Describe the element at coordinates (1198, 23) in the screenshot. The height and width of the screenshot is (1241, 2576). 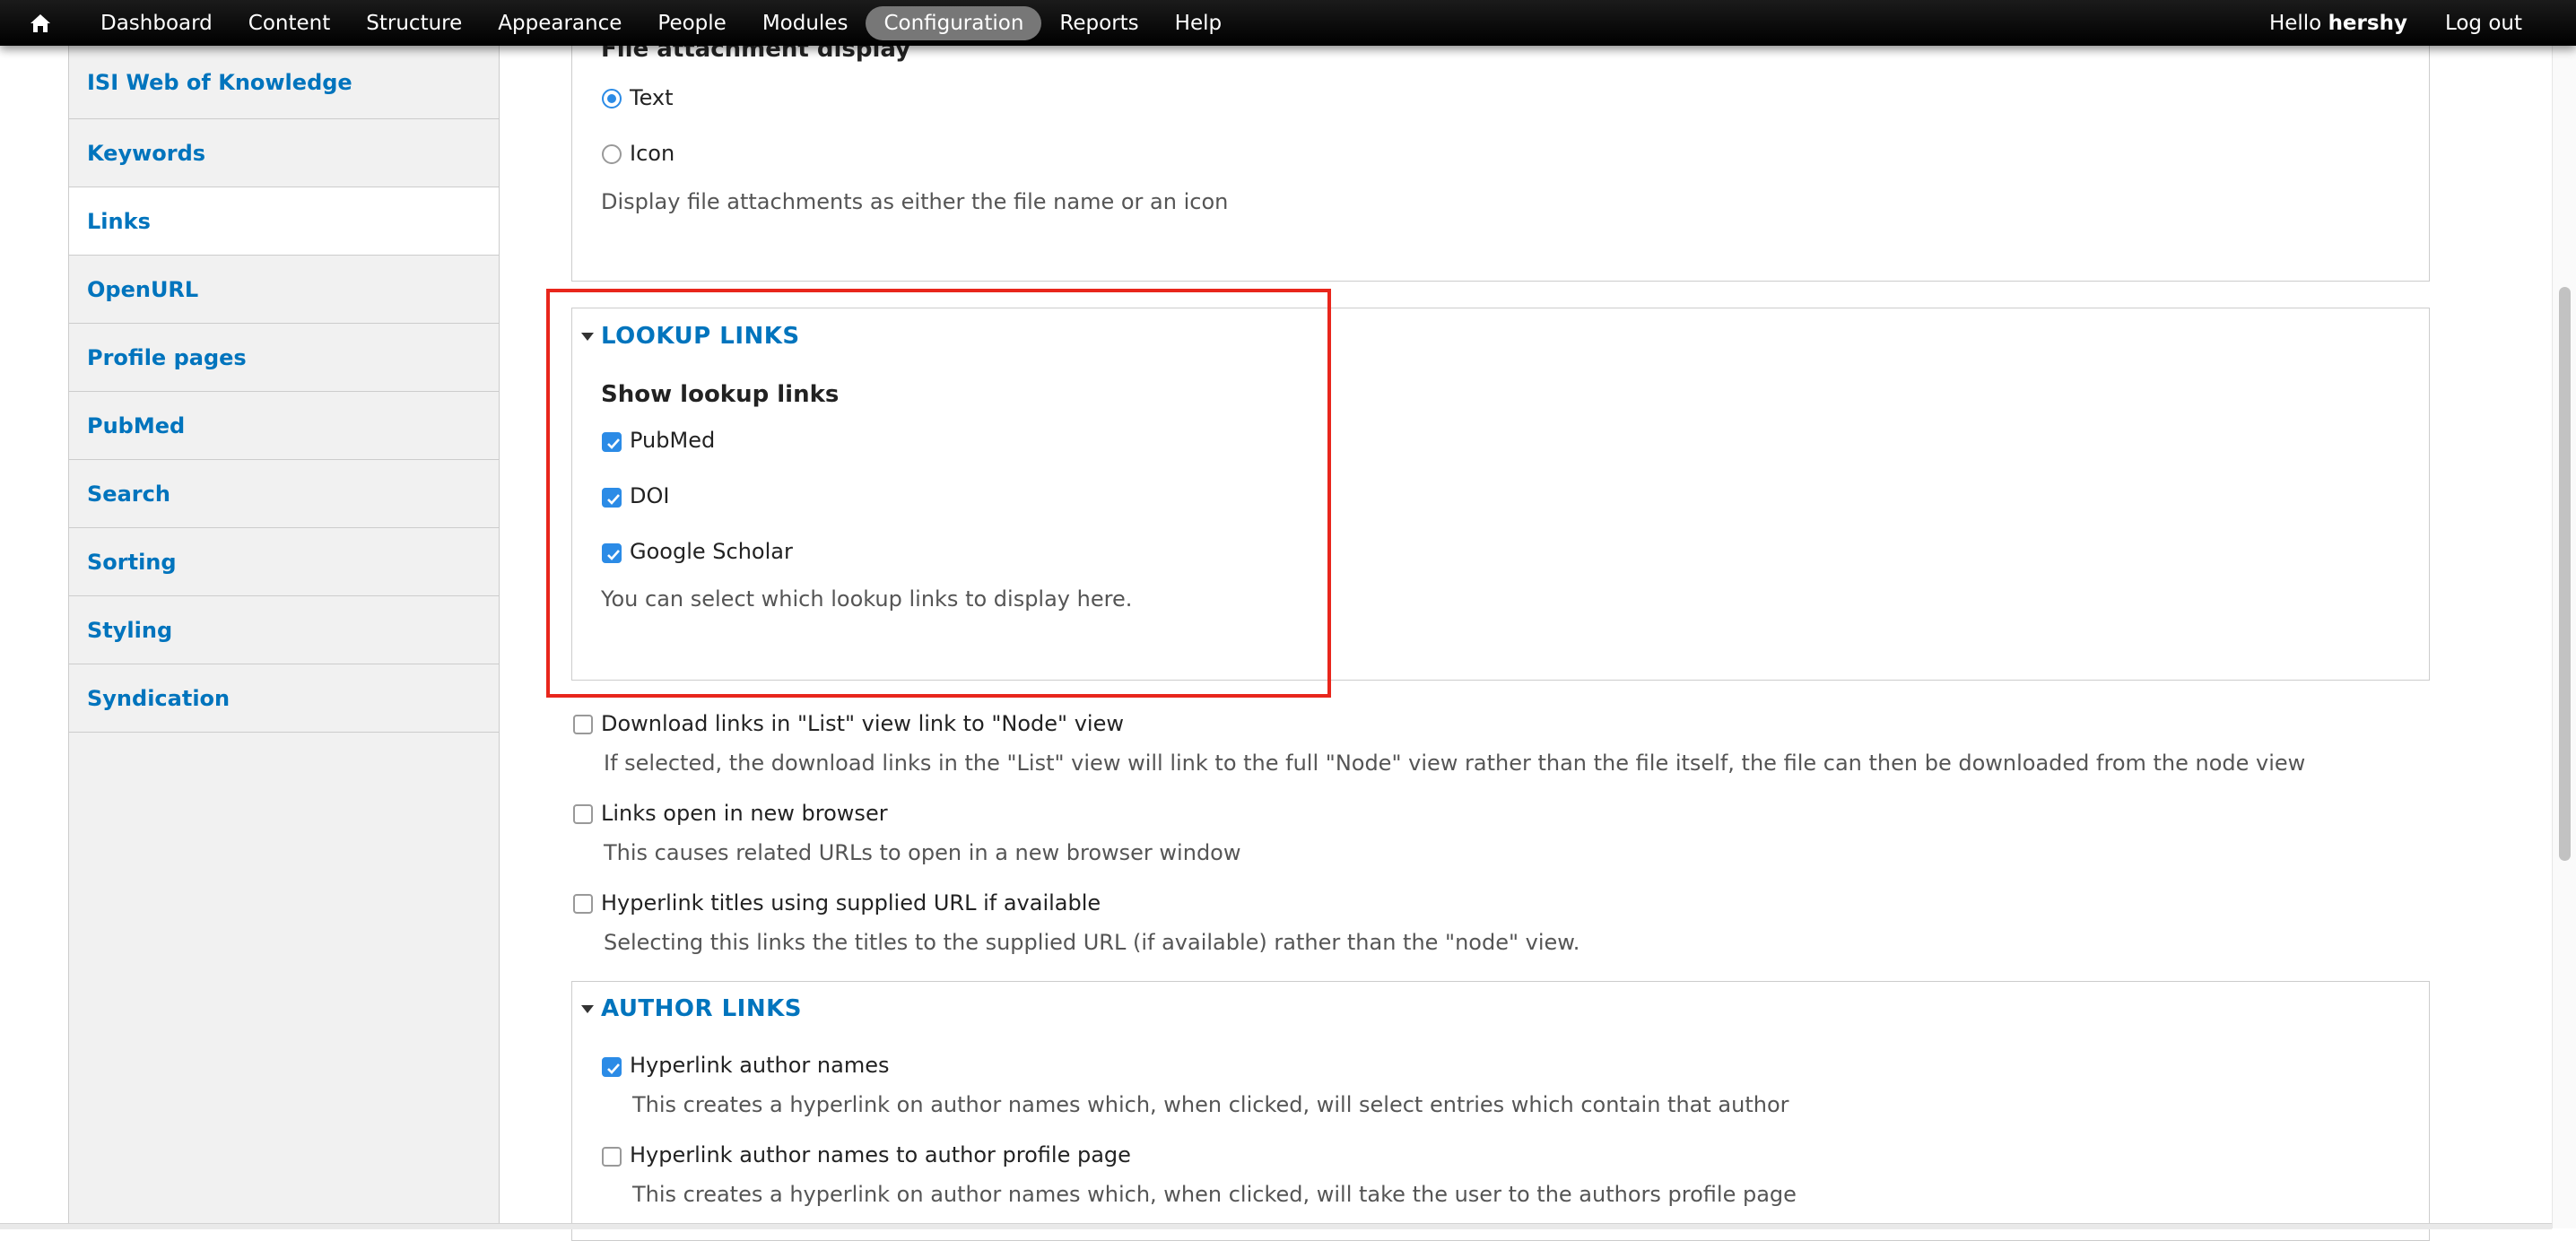
I see `toolbar-item-help: Help` at that location.